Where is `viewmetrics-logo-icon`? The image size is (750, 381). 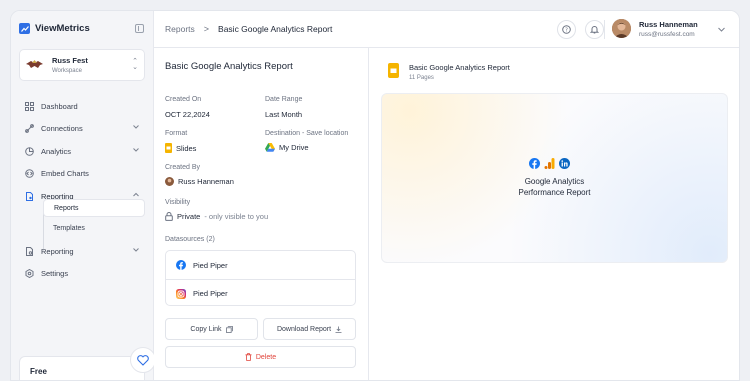
viewmetrics-logo-icon is located at coordinates (24, 28).